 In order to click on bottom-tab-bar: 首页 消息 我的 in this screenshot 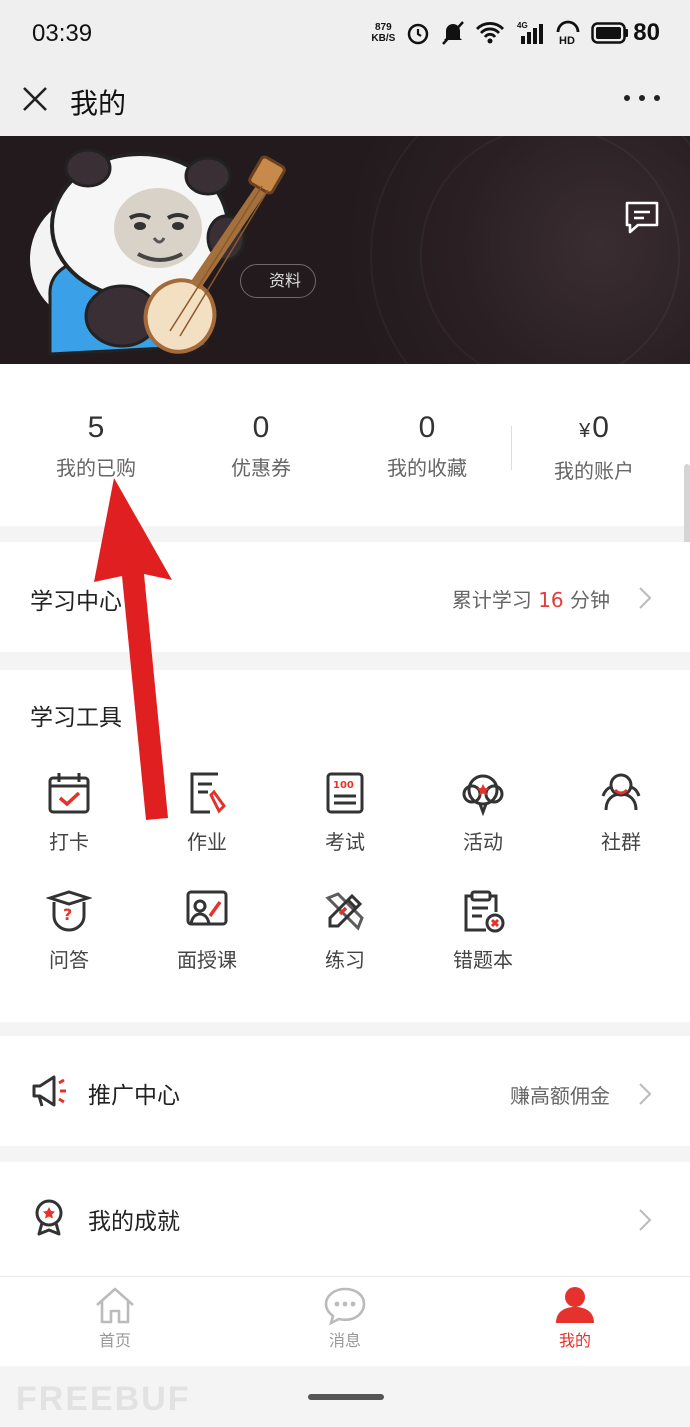, I will do `click(345, 1321)`.